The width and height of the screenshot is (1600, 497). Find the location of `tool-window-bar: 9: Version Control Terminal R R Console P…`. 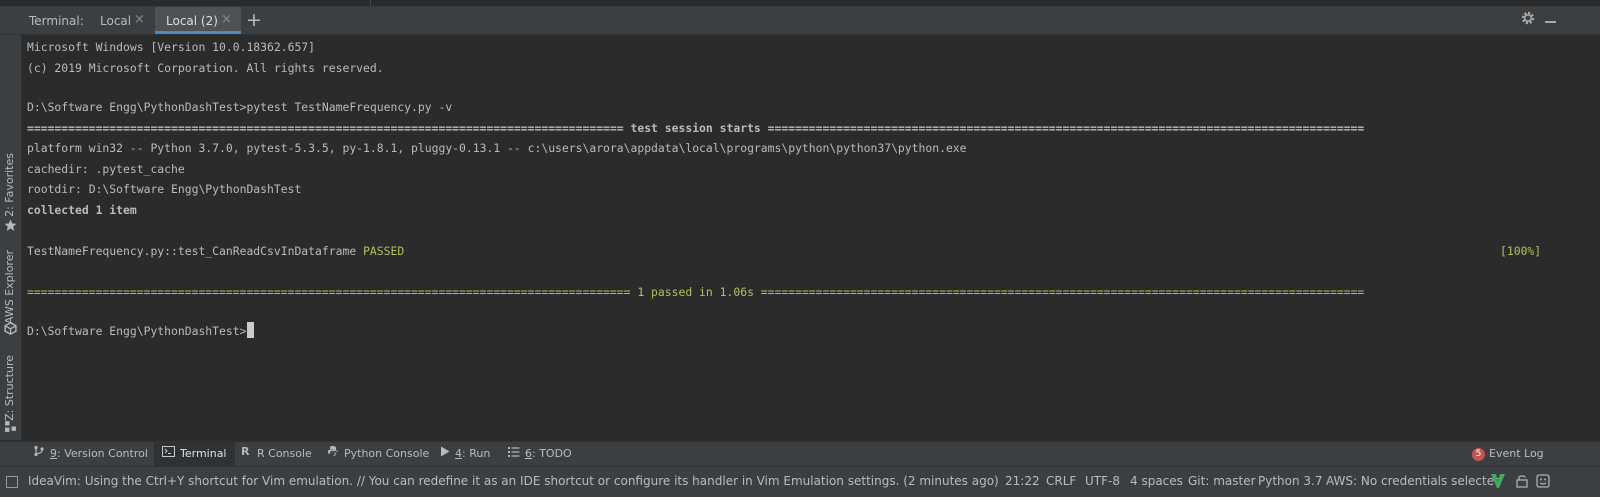

tool-window-bar: 9: Version Control Terminal R R Console P… is located at coordinates (800, 453).